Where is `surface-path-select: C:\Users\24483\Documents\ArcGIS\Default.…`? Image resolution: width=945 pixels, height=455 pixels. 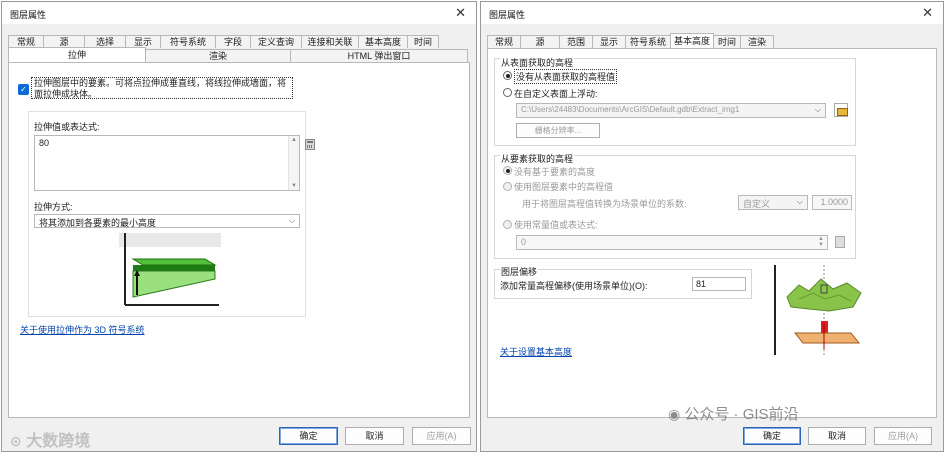
surface-path-select: C:\Users\24483\Documents\ArcGIS\Default.… is located at coordinates (671, 110).